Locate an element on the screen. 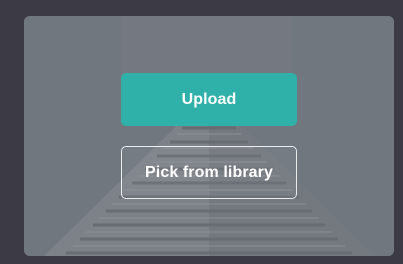  pick-from-library-label: Pick from library is located at coordinates (209, 172).